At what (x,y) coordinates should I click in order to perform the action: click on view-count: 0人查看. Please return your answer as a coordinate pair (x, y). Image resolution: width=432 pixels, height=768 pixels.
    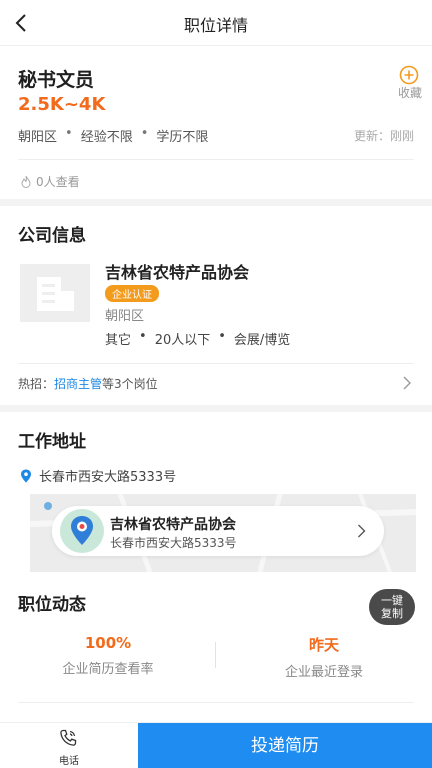
    Looking at the image, I should click on (50, 181).